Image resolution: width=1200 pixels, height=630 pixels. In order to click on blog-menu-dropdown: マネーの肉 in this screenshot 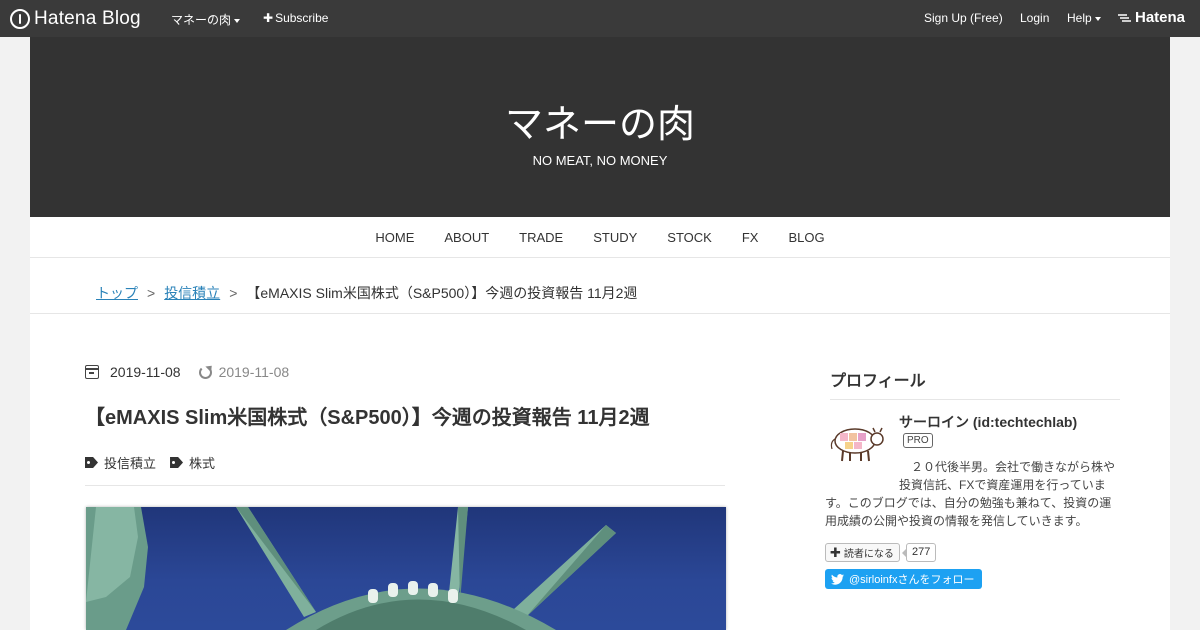, I will do `click(206, 19)`.